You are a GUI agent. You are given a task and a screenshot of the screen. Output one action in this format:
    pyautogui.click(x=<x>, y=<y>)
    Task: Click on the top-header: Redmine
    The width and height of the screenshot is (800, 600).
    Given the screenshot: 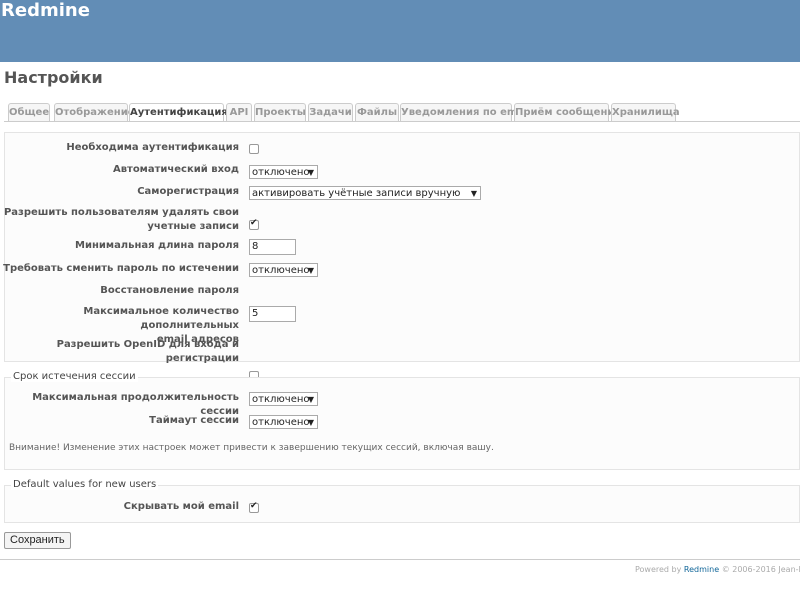 What is the action you would take?
    pyautogui.click(x=400, y=31)
    